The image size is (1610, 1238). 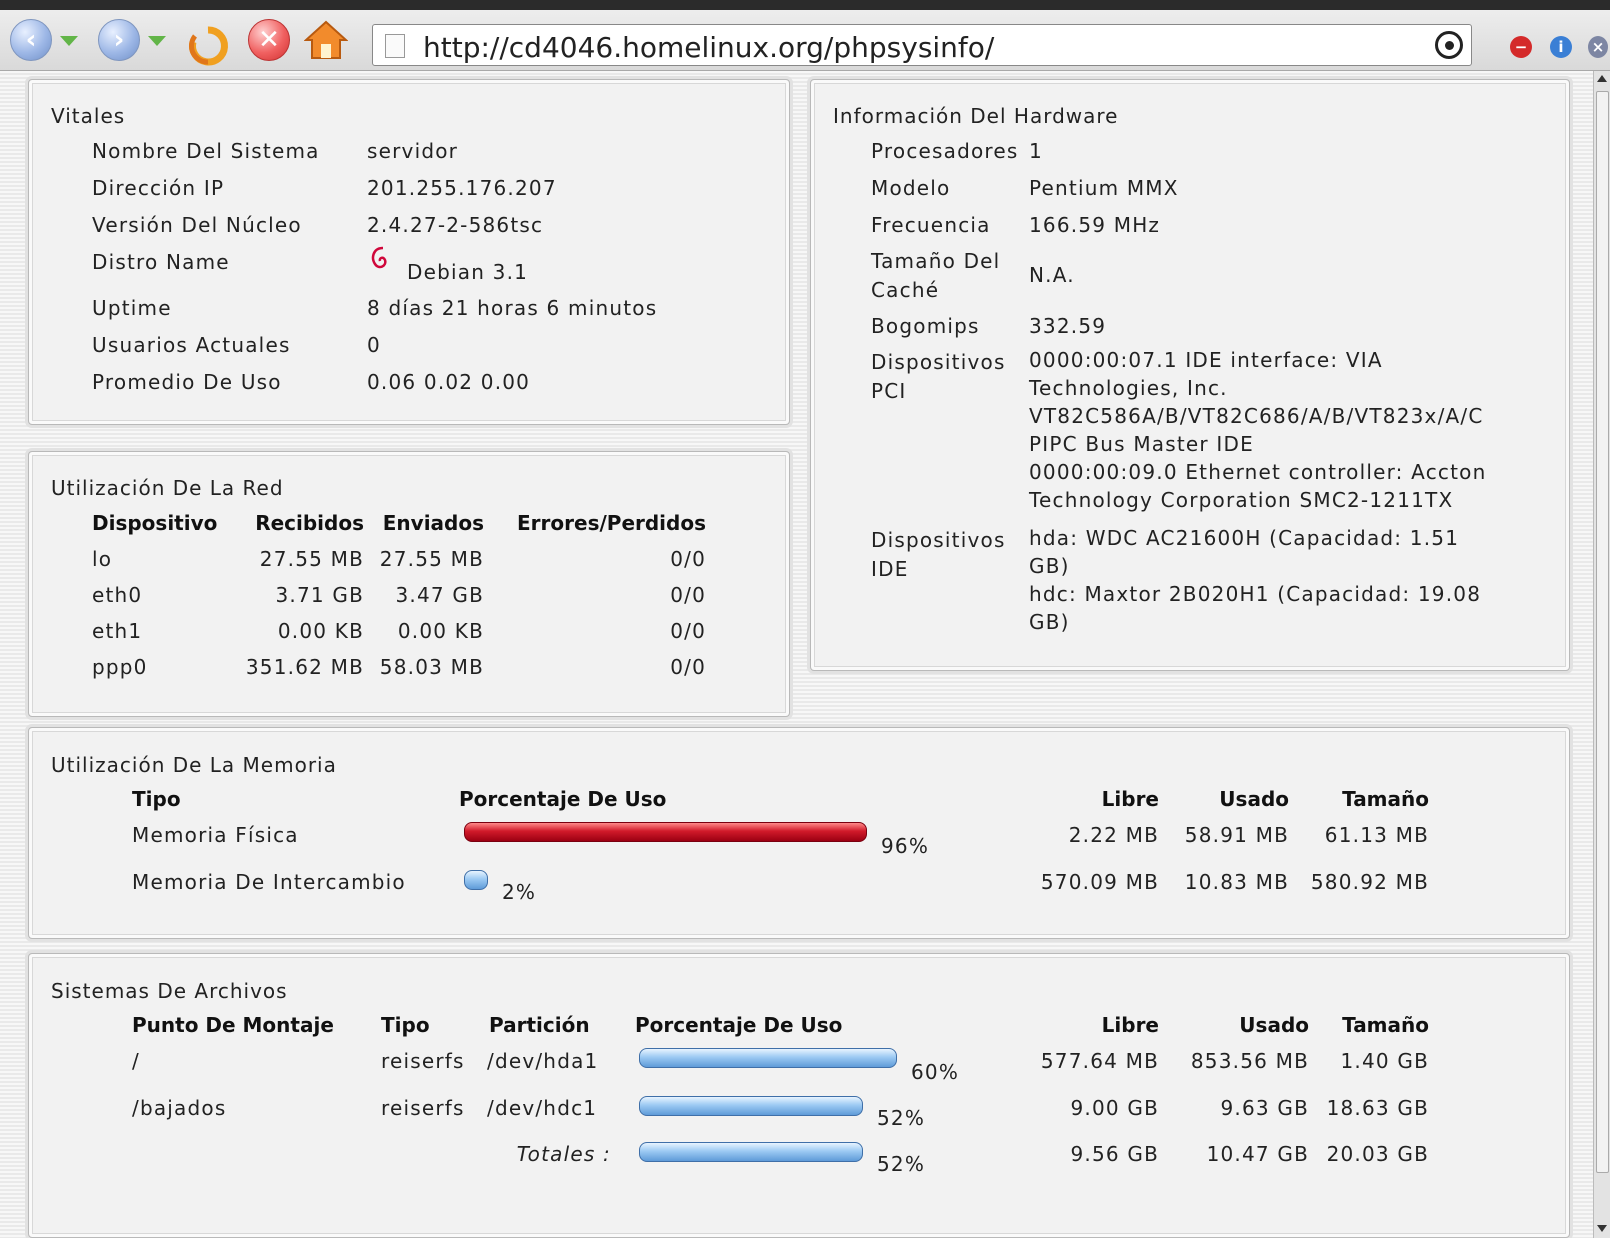 I want to click on red-stop-icon: −, so click(x=1521, y=47).